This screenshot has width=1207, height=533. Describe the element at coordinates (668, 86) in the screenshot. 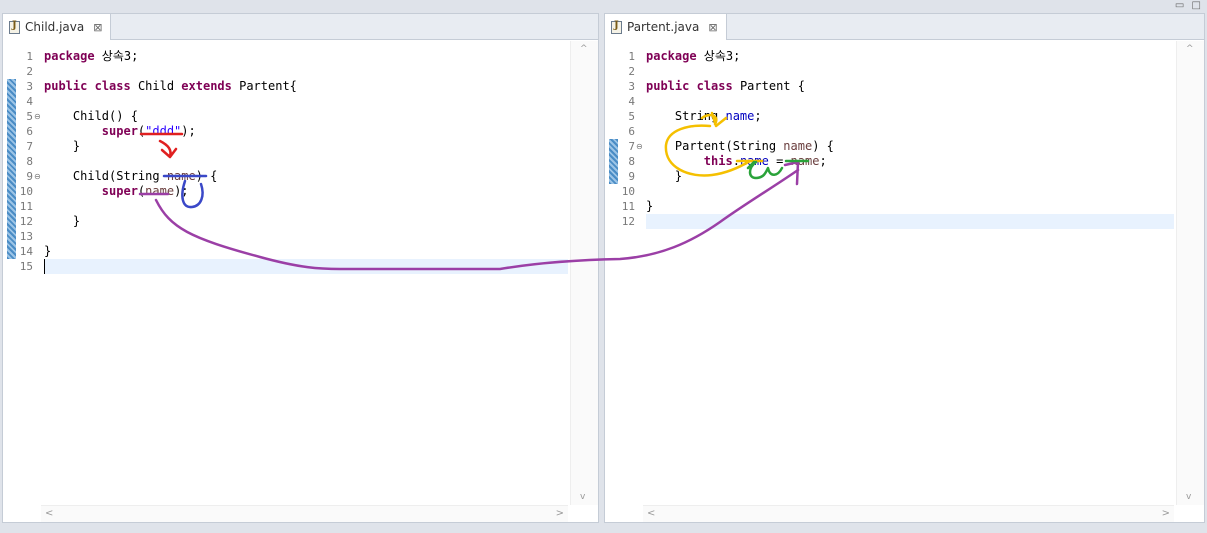

I see `code-token: public` at that location.